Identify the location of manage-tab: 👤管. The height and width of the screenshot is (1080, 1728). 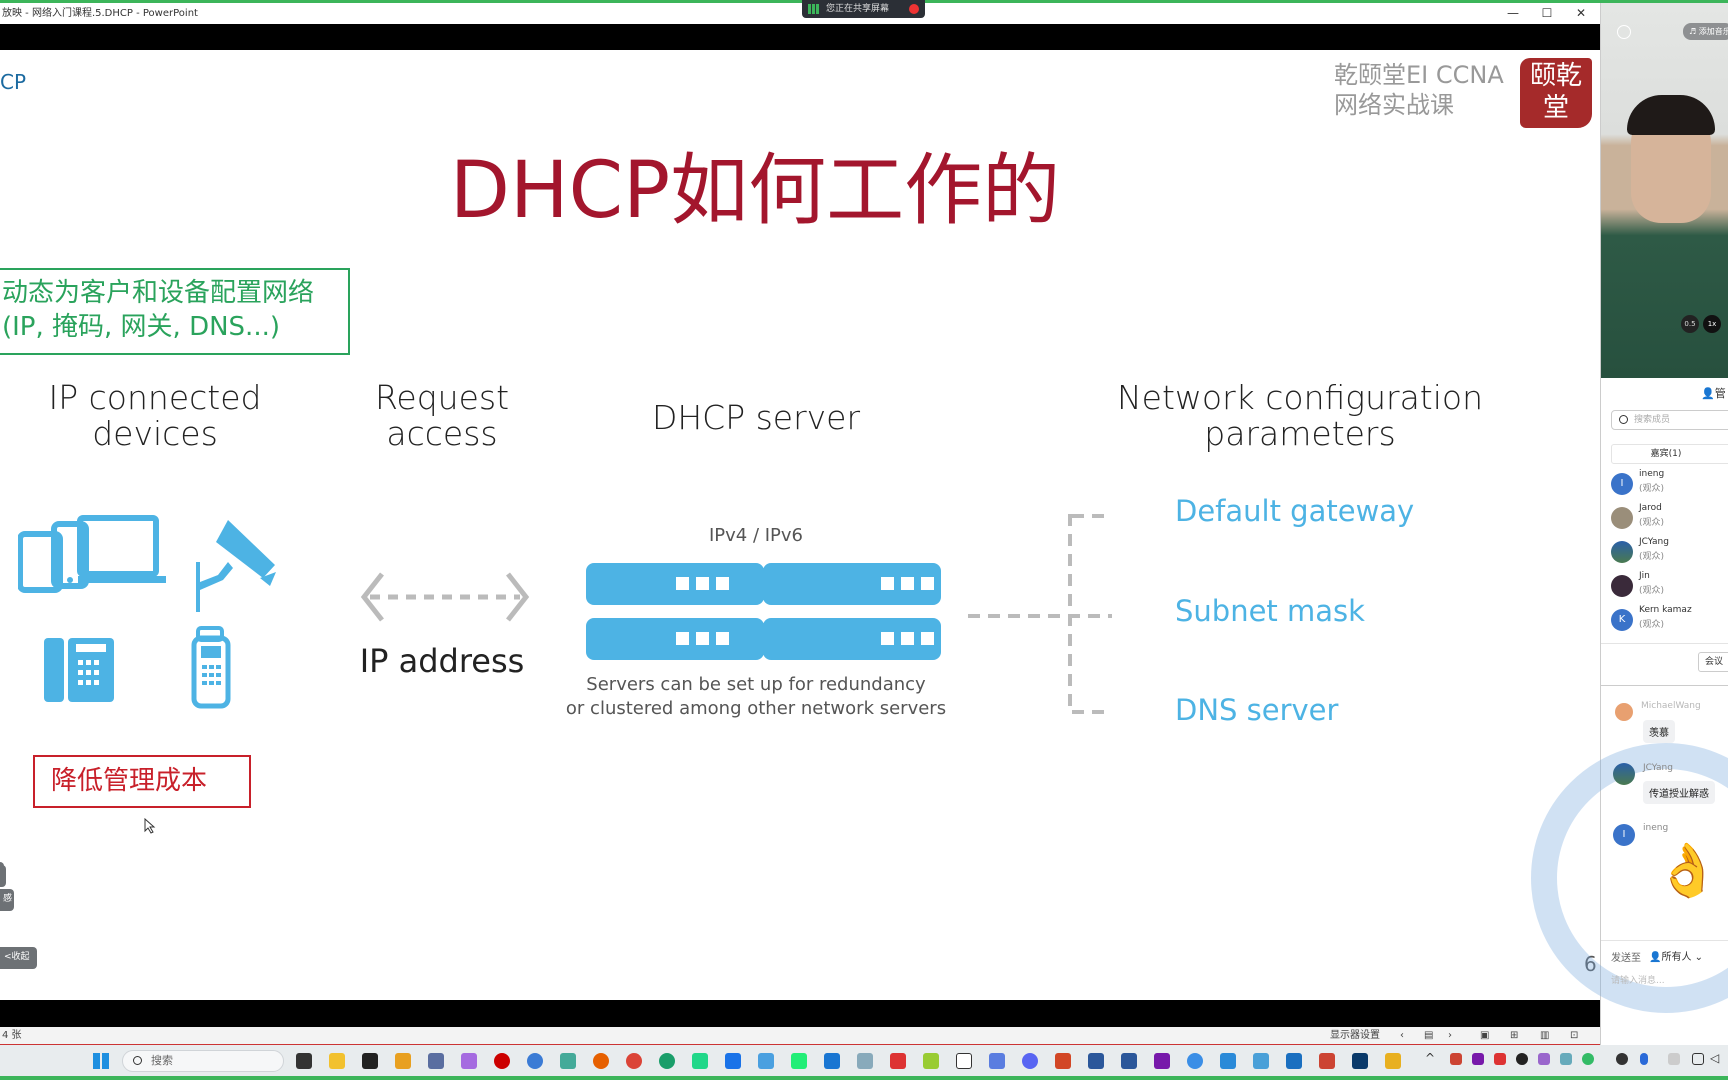
(1713, 393).